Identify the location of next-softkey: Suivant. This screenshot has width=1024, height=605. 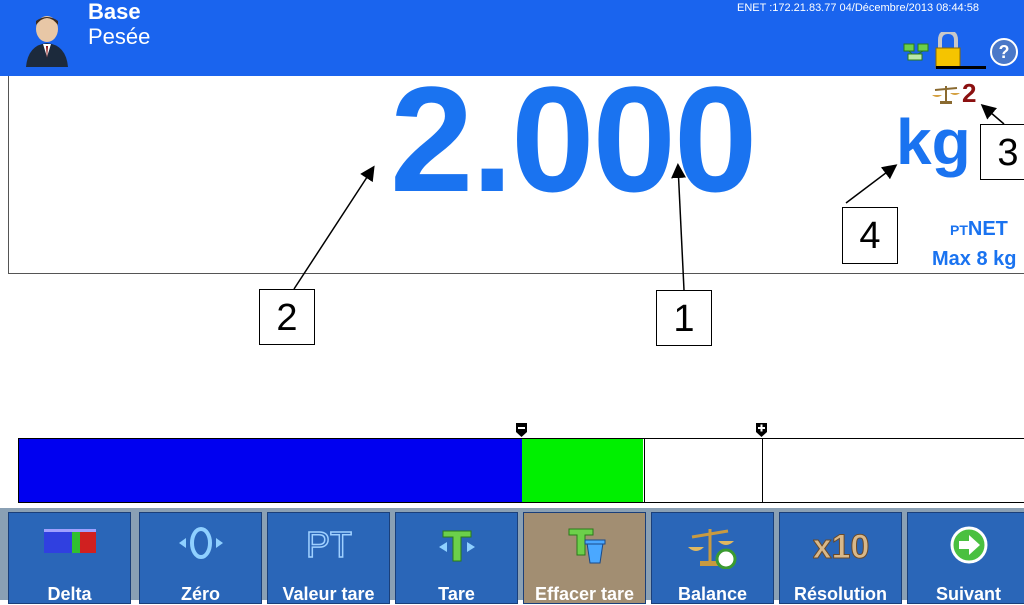
(965, 558).